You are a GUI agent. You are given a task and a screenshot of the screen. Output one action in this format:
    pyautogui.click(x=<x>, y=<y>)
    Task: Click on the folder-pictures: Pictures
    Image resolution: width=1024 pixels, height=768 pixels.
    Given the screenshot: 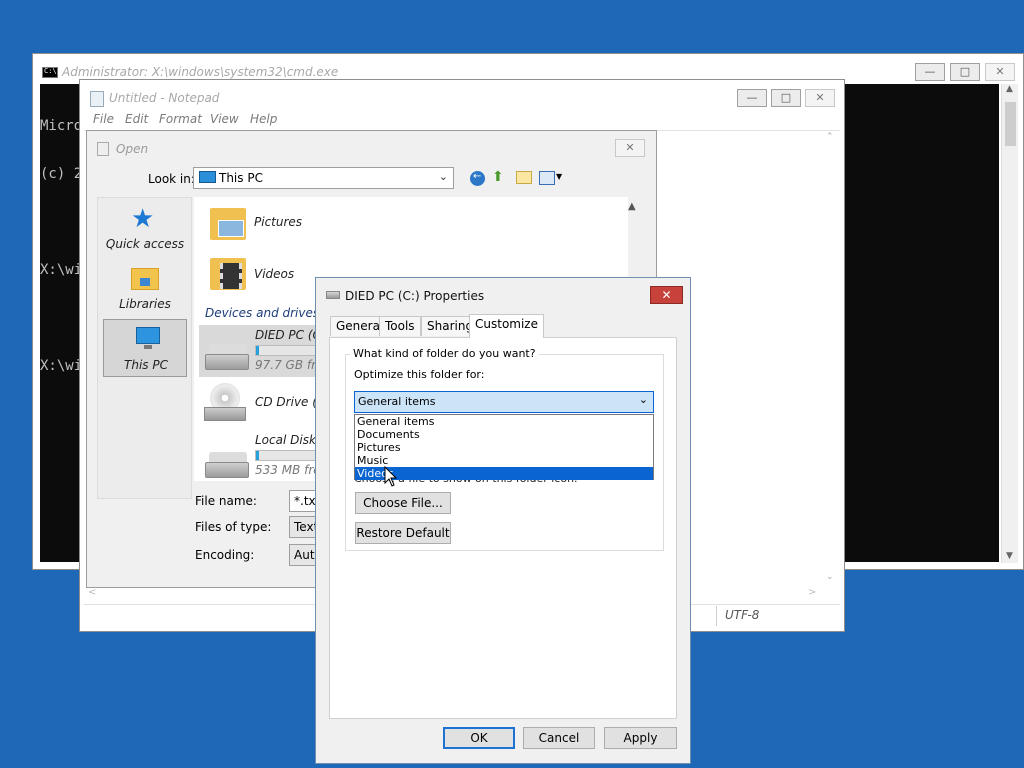 What is the action you would take?
    pyautogui.click(x=278, y=222)
    